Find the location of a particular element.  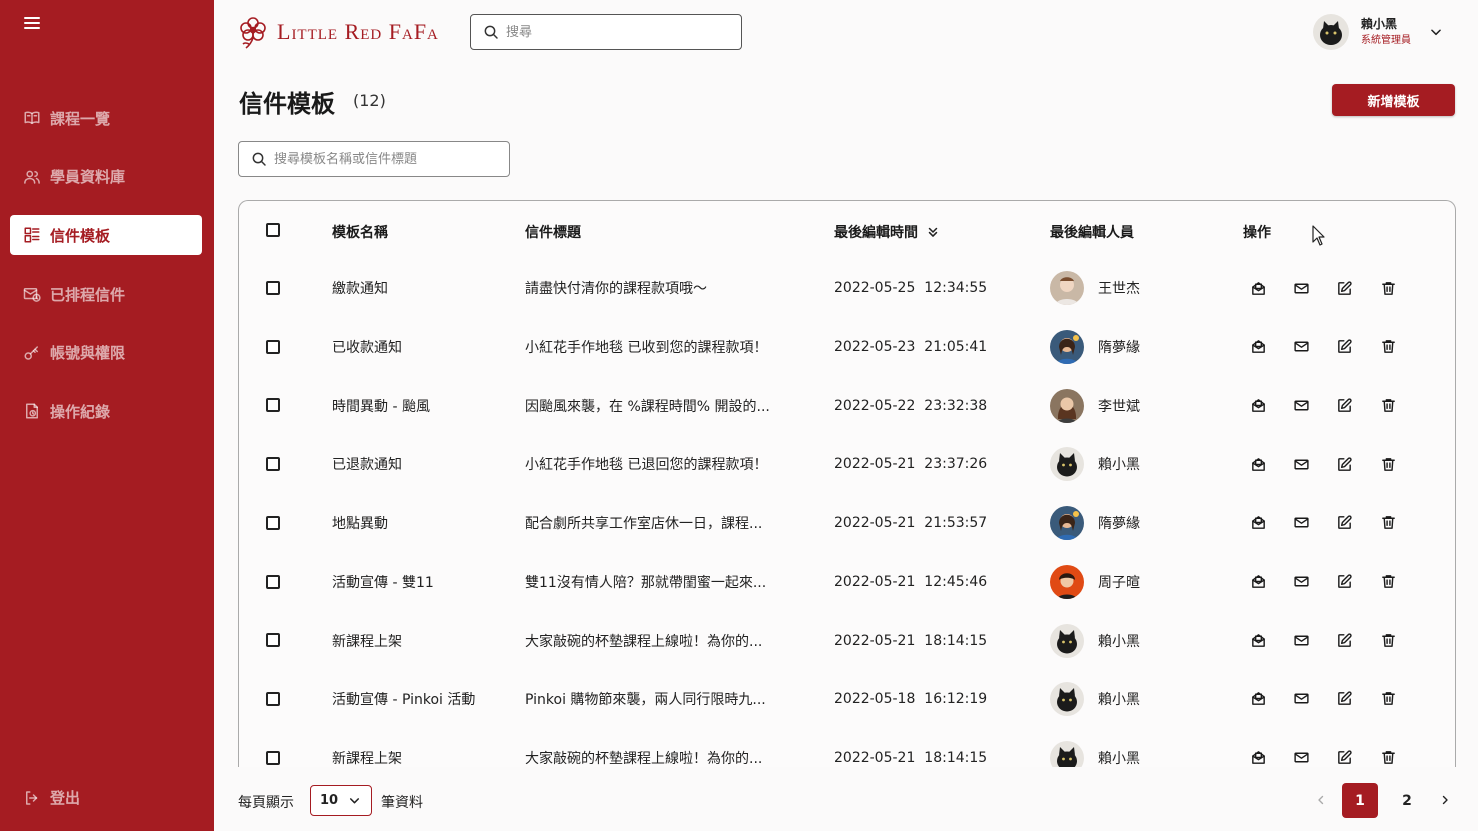

table-row: 繳款通知 請盡快付清你的課程款項哦～ 2022-05-25 12:34:55 王世杰 is located at coordinates (847, 288).